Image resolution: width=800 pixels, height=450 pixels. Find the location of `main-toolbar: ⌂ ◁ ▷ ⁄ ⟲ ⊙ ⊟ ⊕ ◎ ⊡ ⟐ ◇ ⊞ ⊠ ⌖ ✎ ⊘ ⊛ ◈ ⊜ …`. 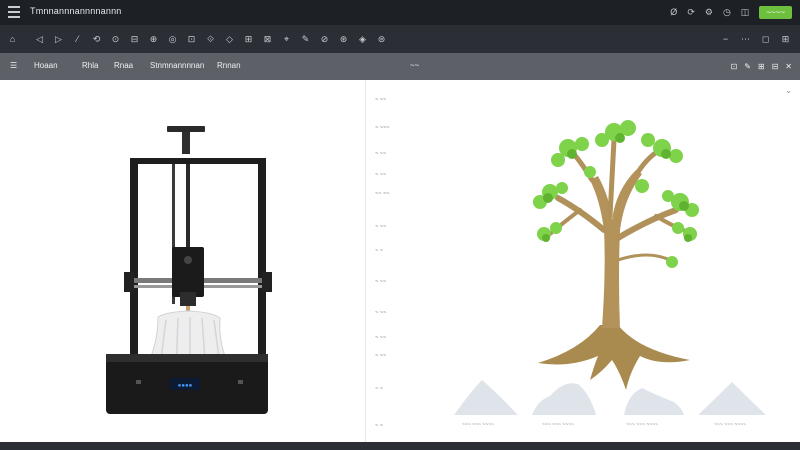

main-toolbar: ⌂ ◁ ▷ ⁄ ⟲ ⊙ ⊟ ⊕ ◎ ⊡ ⟐ ◇ ⊞ ⊠ ⌖ ✎ ⊘ ⊛ ◈ ⊜ … is located at coordinates (400, 39).